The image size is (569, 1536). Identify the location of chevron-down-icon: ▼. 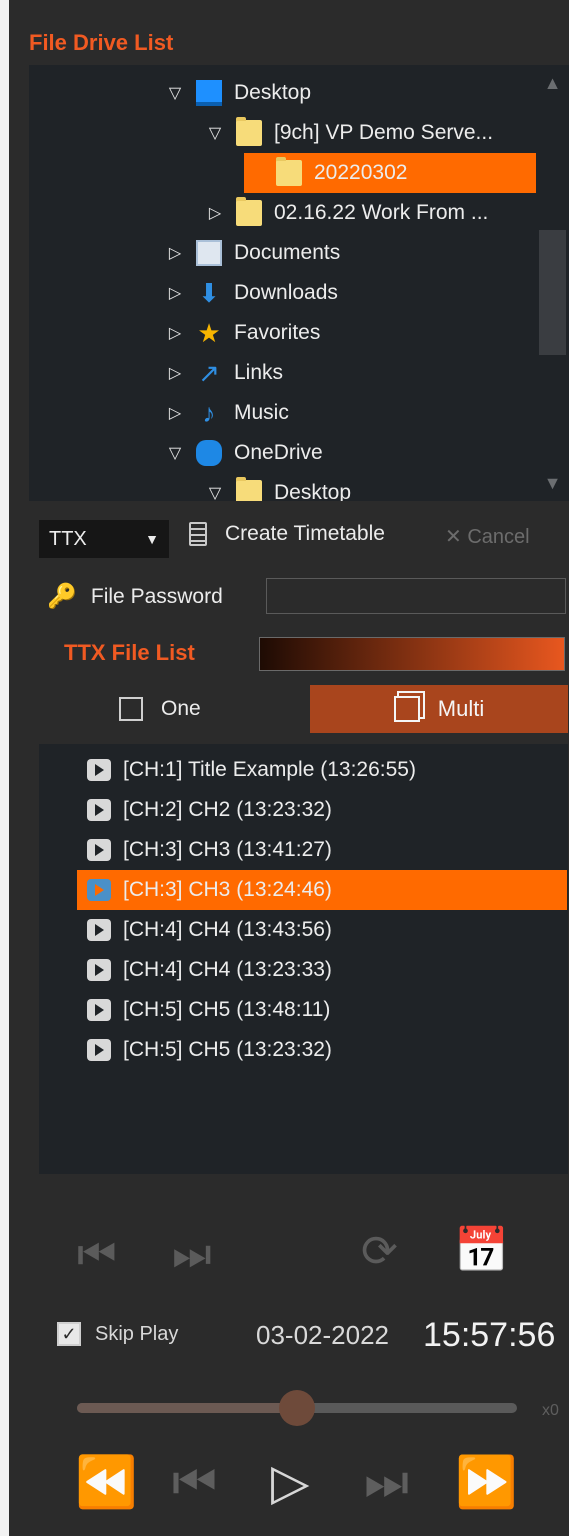
(152, 539).